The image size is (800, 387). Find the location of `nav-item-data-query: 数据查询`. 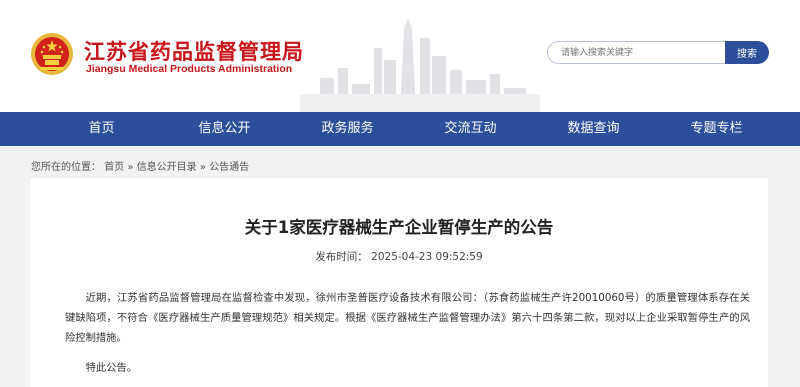

nav-item-data-query: 数据查询 is located at coordinates (593, 129).